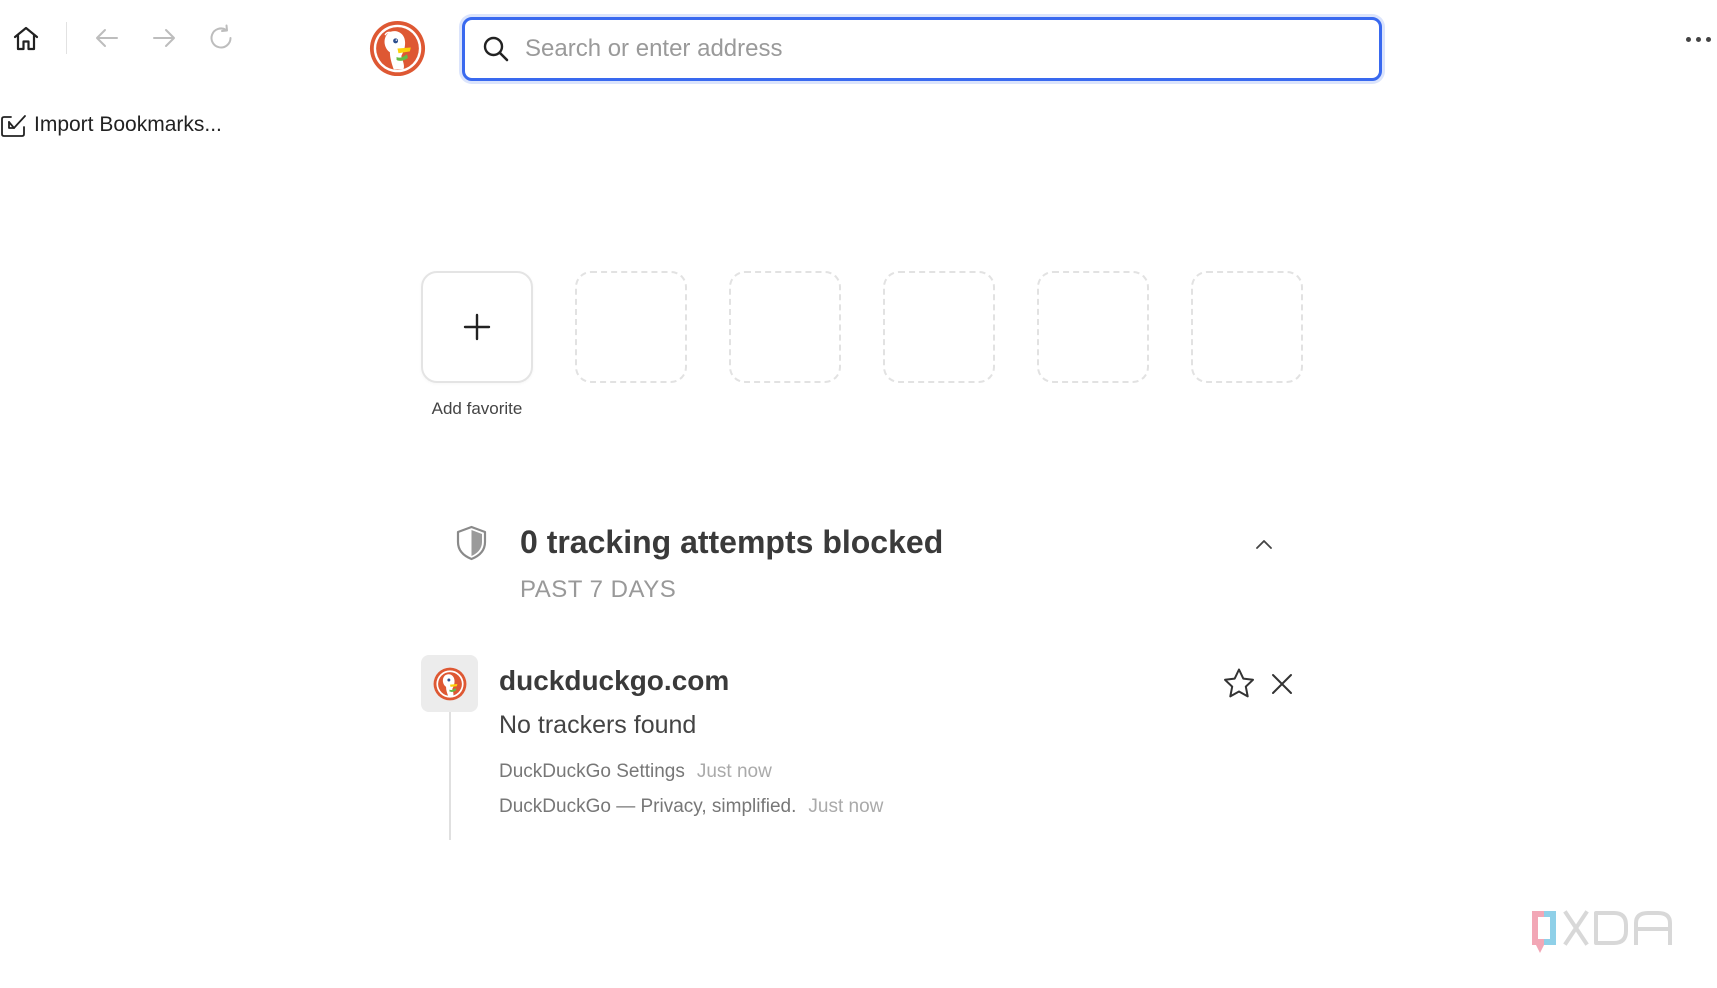 Image resolution: width=1717 pixels, height=988 pixels. I want to click on forward-button, so click(164, 38).